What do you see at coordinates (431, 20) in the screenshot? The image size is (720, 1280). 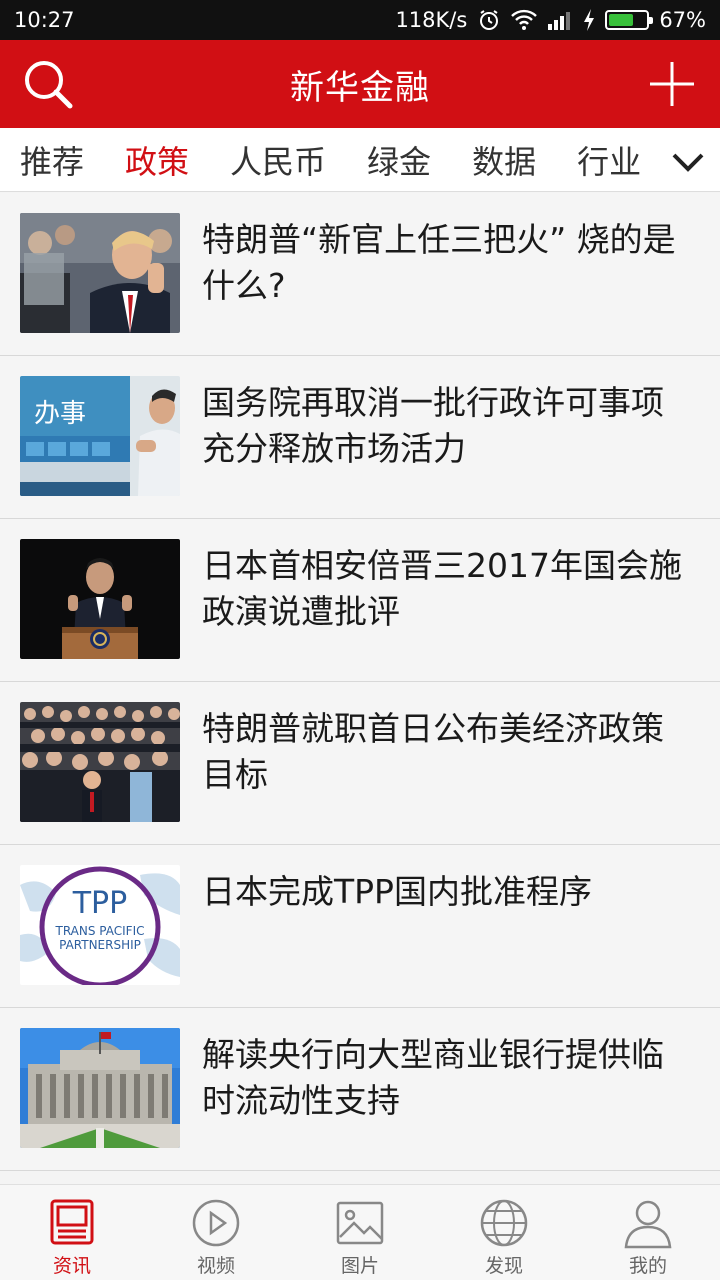 I see `network-speed: 118K/s` at bounding box center [431, 20].